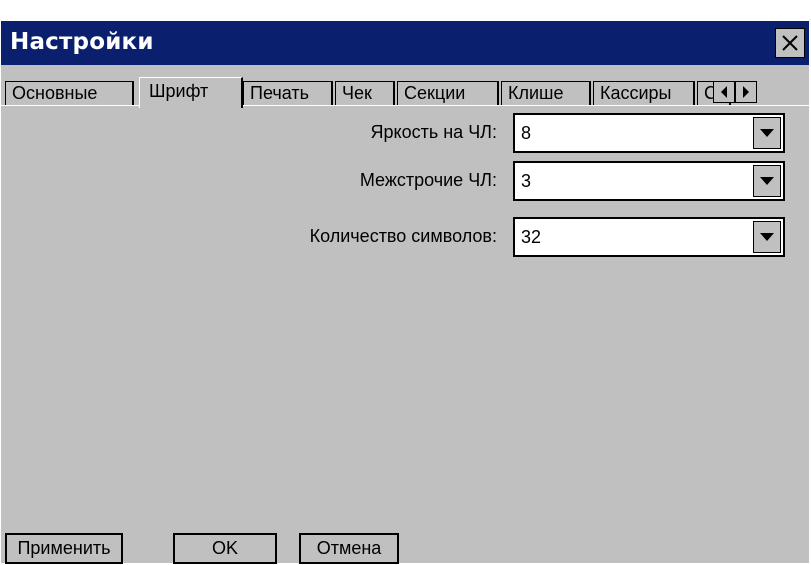 This screenshot has width=811, height=565. Describe the element at coordinates (349, 548) in the screenshot. I see `cancel-button: Отмена` at that location.